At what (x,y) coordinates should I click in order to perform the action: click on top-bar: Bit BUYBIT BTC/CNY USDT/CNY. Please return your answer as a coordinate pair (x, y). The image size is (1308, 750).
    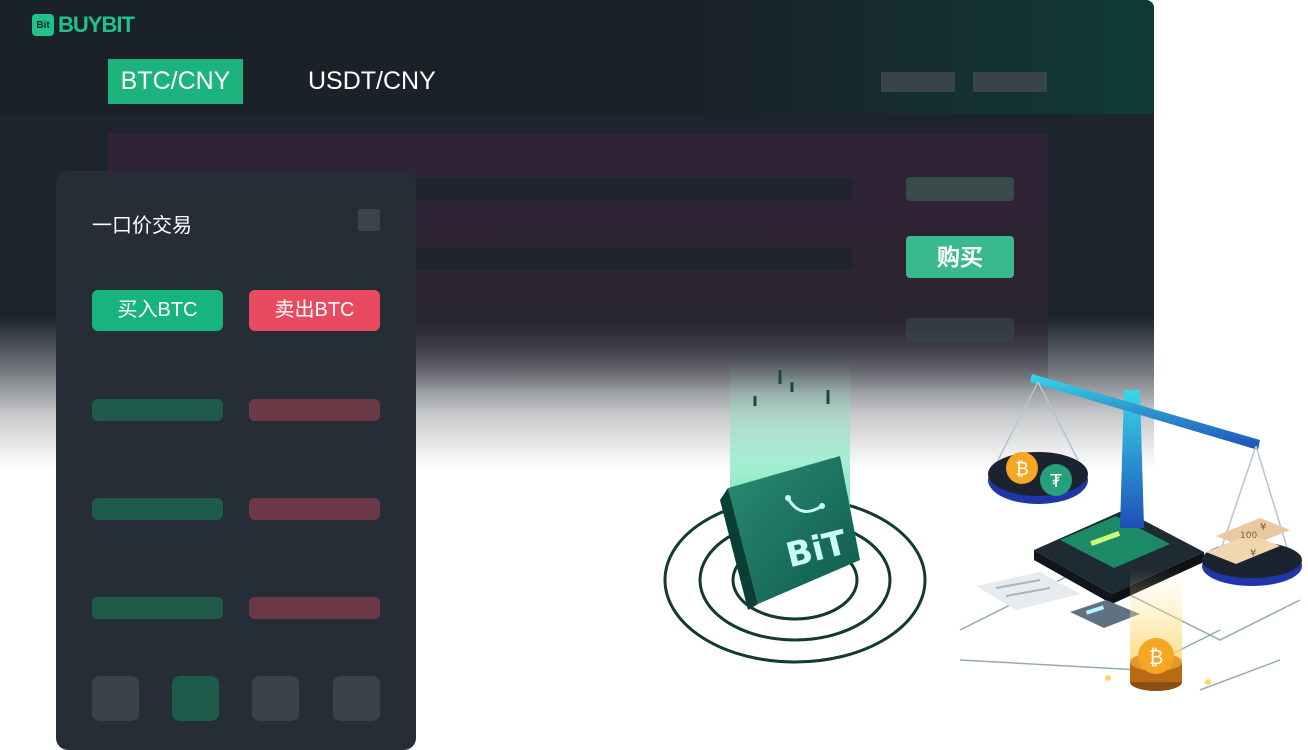
    Looking at the image, I should click on (577, 57).